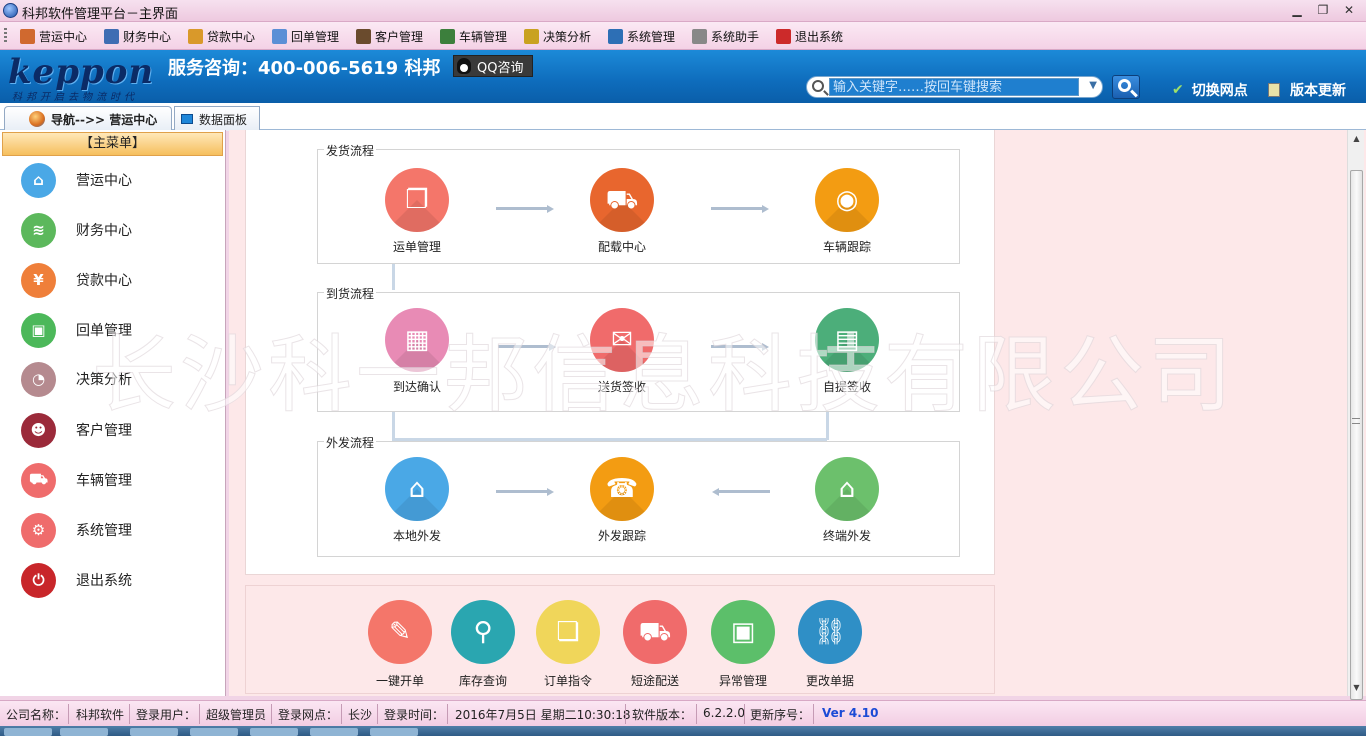 Image resolution: width=1366 pixels, height=736 pixels. I want to click on search-icon, so click(818, 86).